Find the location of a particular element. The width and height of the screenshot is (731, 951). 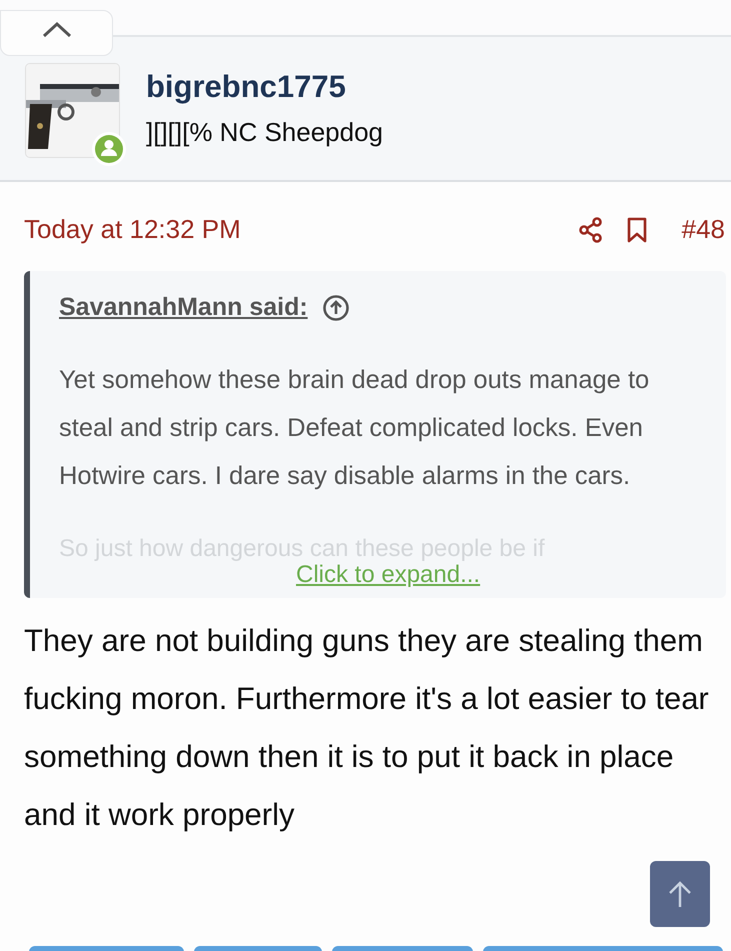

arrow-up-circle-icon is located at coordinates (336, 308).